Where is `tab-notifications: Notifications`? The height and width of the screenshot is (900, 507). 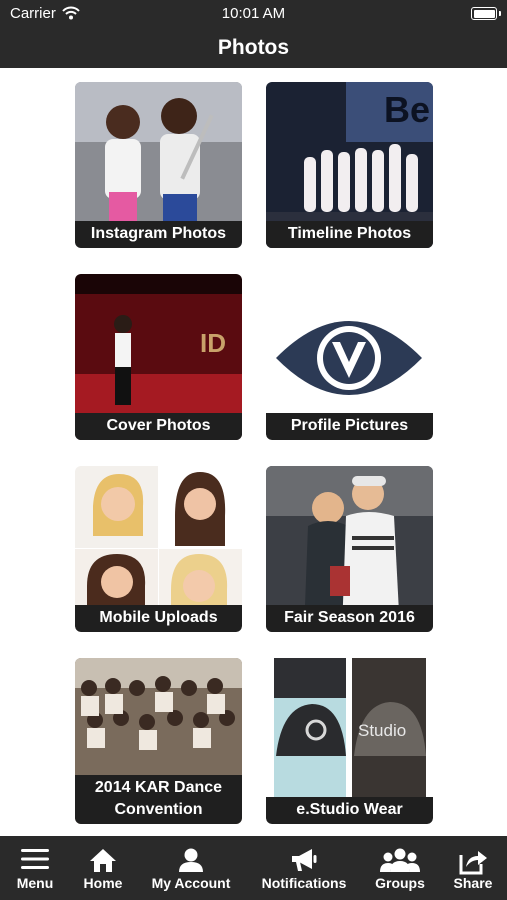 tab-notifications: Notifications is located at coordinates (304, 868).